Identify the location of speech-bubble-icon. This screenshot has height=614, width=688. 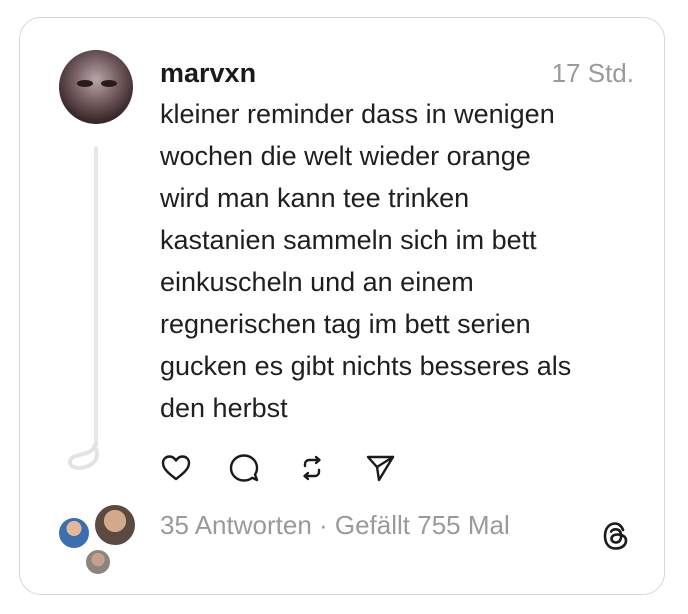
(244, 468).